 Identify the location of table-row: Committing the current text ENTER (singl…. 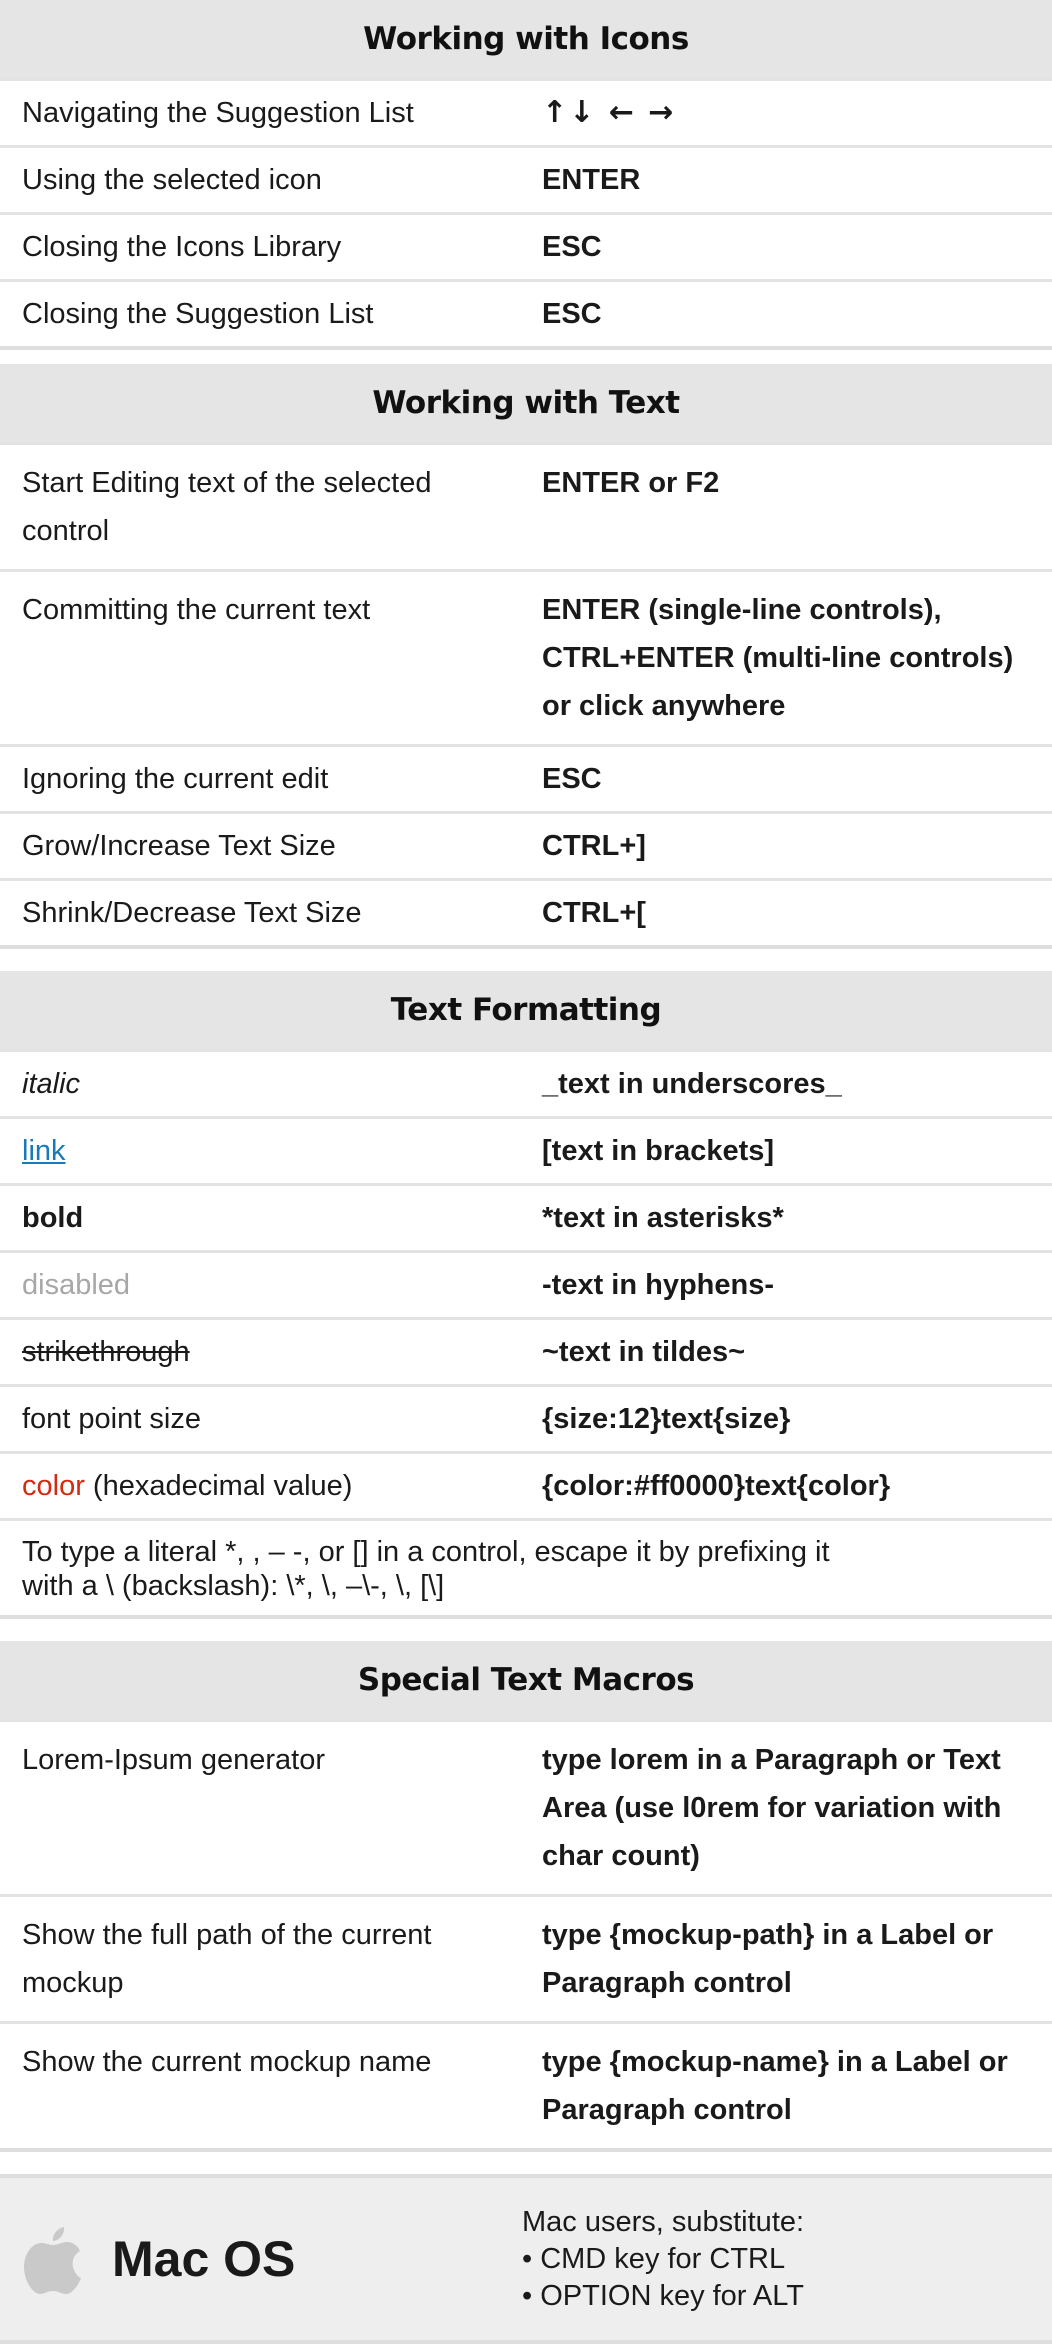
(526, 656).